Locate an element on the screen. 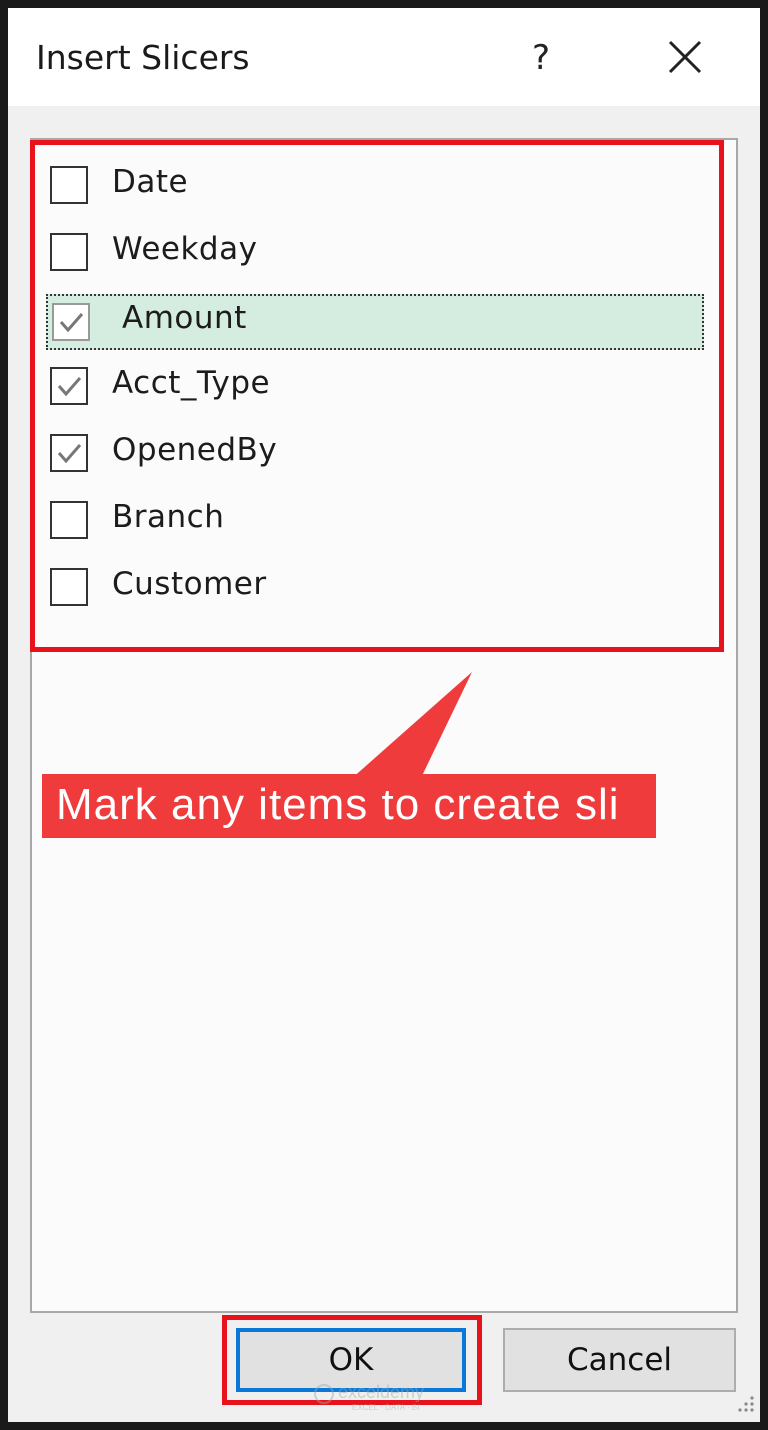  annotation-callout: Mark any items to create sli is located at coordinates (349, 806).